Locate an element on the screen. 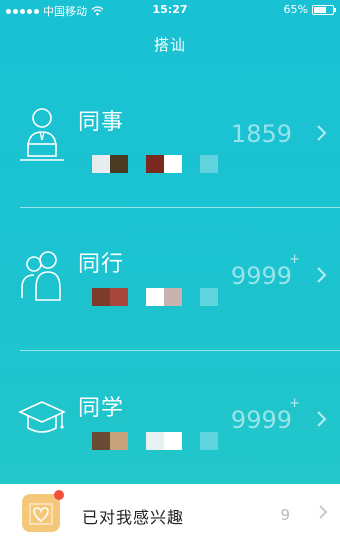 The image size is (340, 546). status-right: 65% is located at coordinates (309, 9).